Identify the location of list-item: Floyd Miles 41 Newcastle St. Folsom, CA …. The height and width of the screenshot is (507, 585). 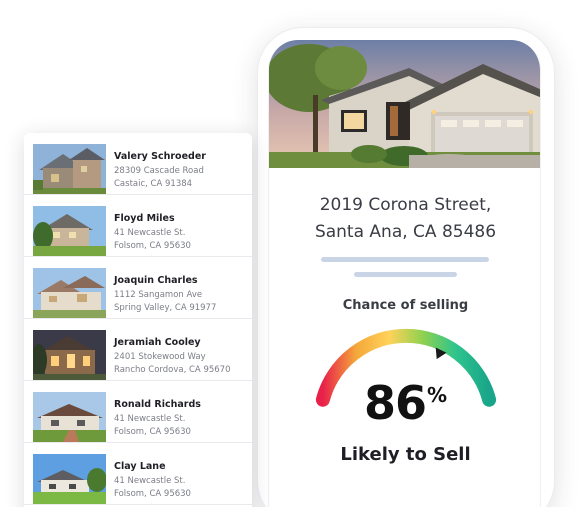
(138, 226).